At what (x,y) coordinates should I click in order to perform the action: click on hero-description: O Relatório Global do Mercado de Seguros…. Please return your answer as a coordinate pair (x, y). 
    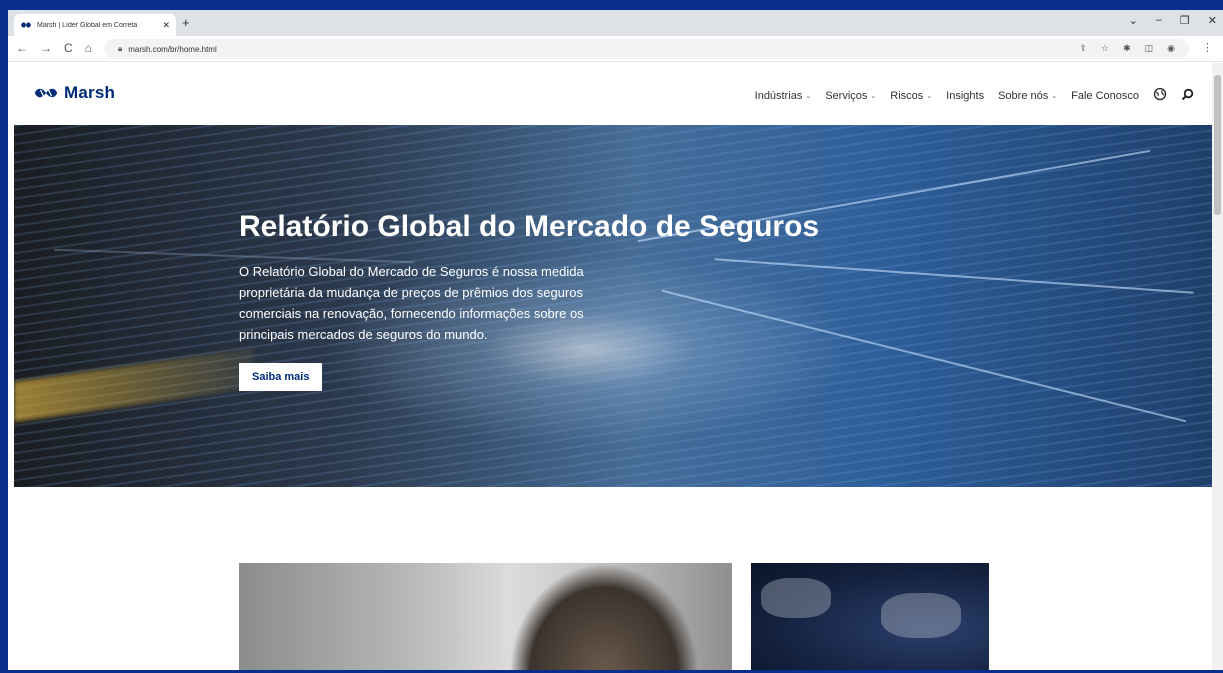
    Looking at the image, I should click on (411, 303).